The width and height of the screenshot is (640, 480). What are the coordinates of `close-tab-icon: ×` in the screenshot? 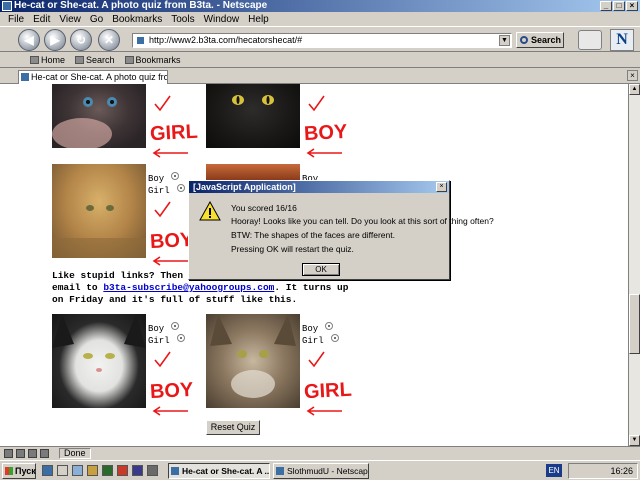 It's located at (632, 75).